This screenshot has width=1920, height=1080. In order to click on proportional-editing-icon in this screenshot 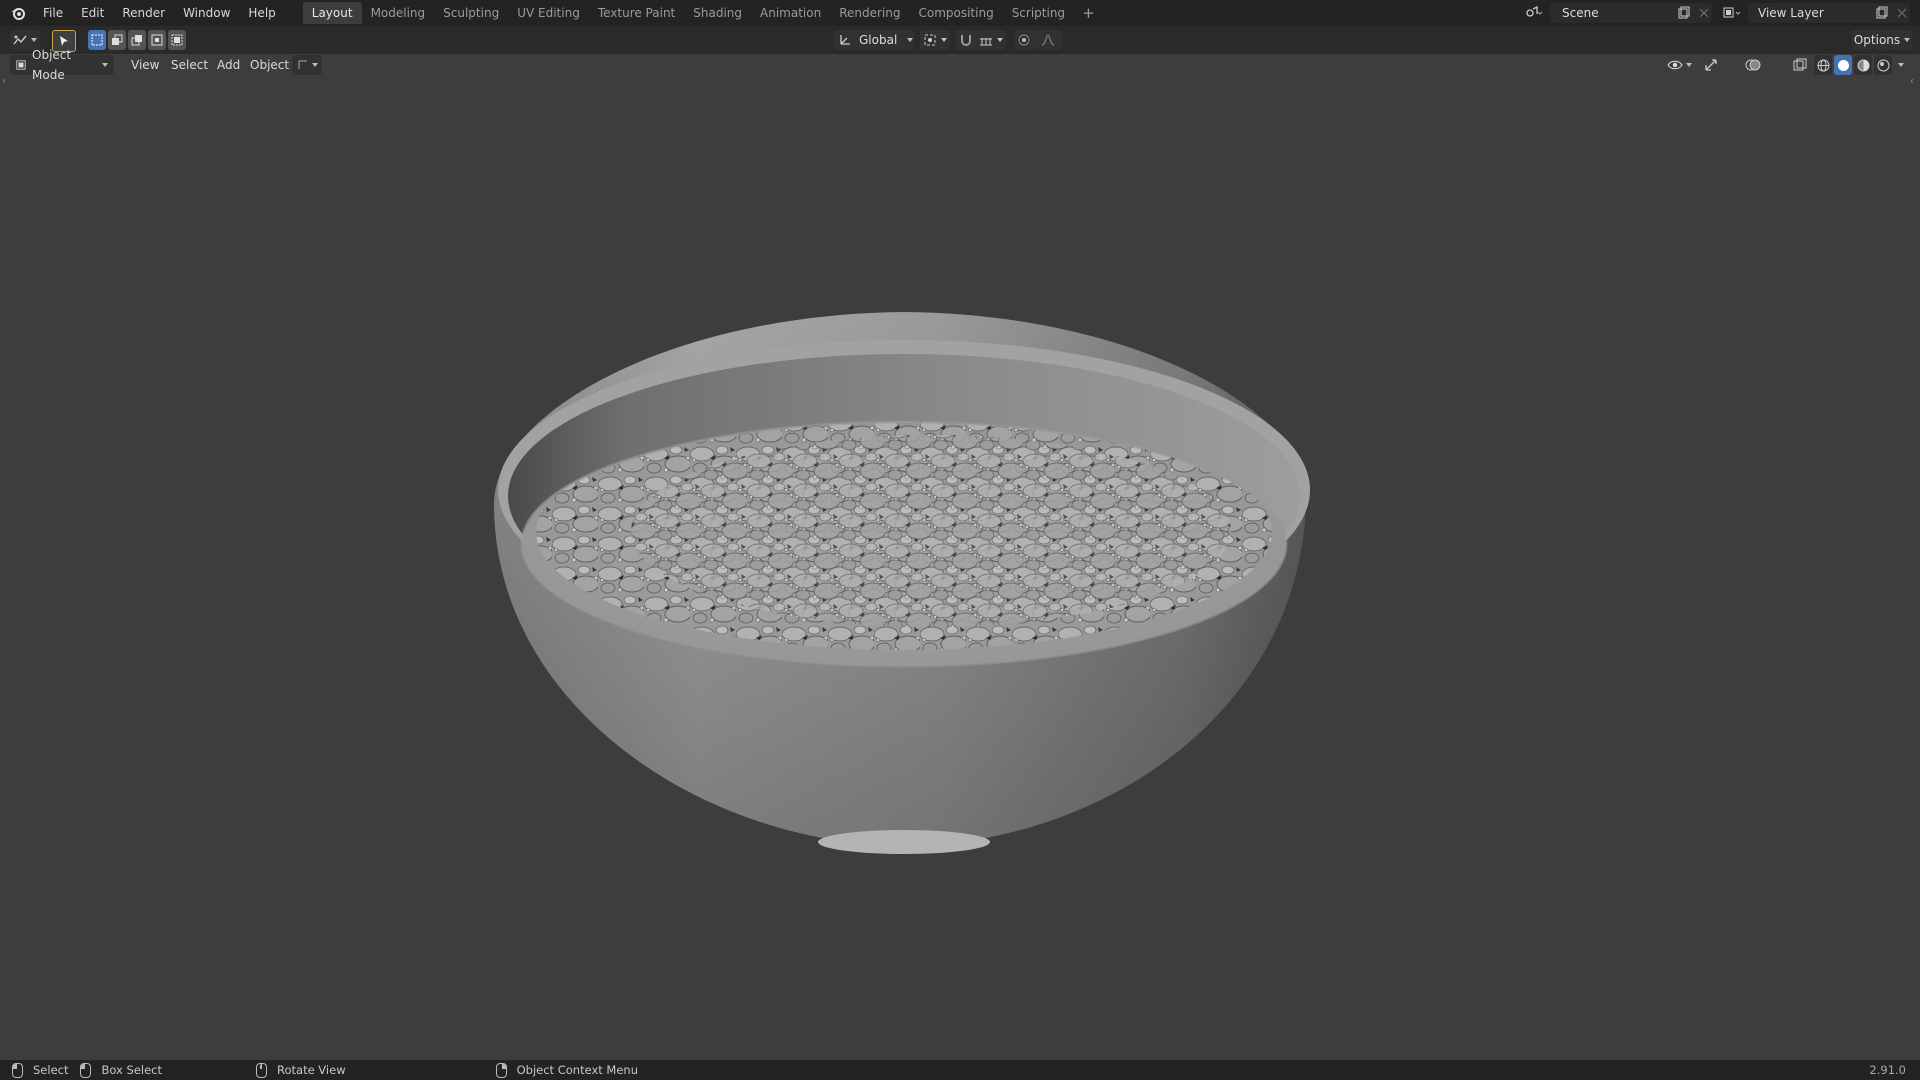, I will do `click(1024, 40)`.